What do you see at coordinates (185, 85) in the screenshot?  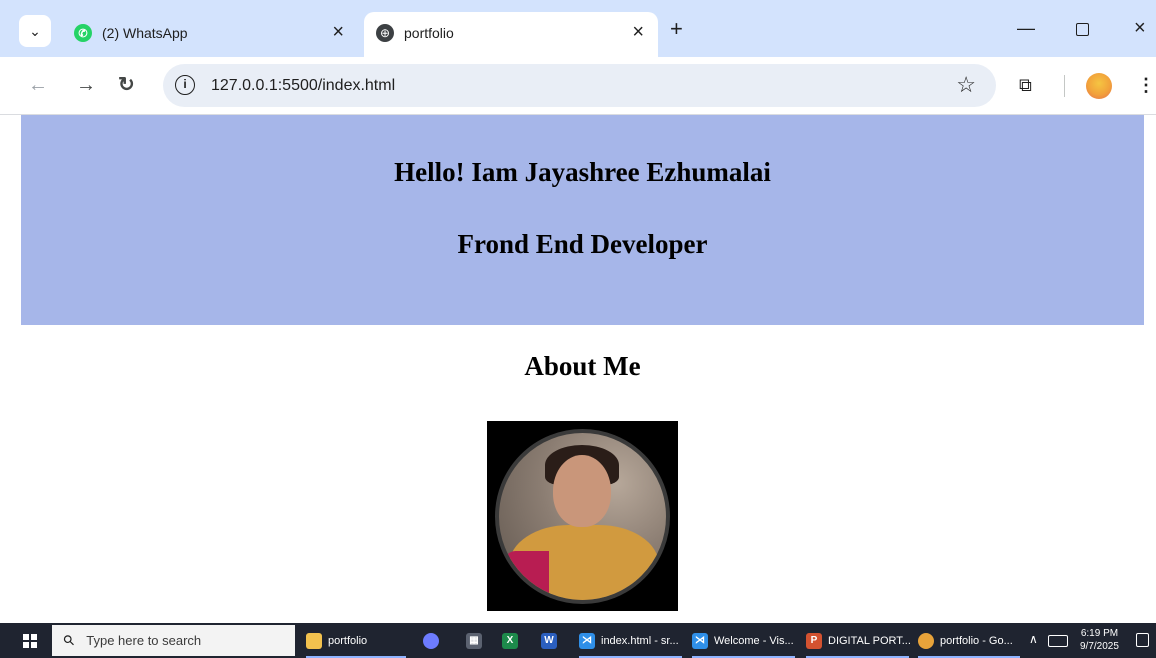 I see `info-icon: i` at bounding box center [185, 85].